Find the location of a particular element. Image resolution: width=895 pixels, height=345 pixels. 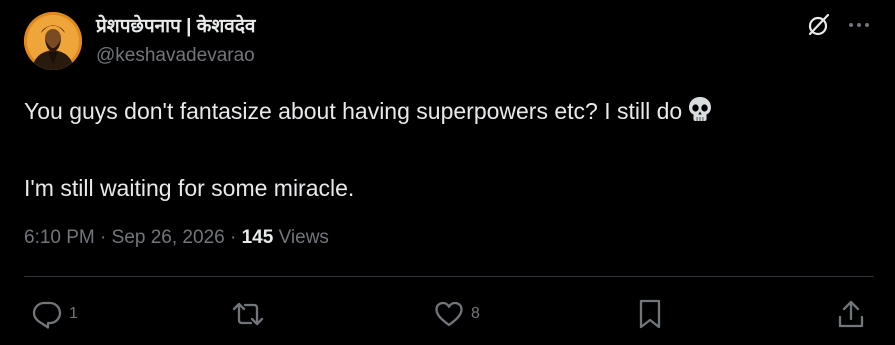

tweet-line-2: I'm still waiting for some miracle. is located at coordinates (189, 188).